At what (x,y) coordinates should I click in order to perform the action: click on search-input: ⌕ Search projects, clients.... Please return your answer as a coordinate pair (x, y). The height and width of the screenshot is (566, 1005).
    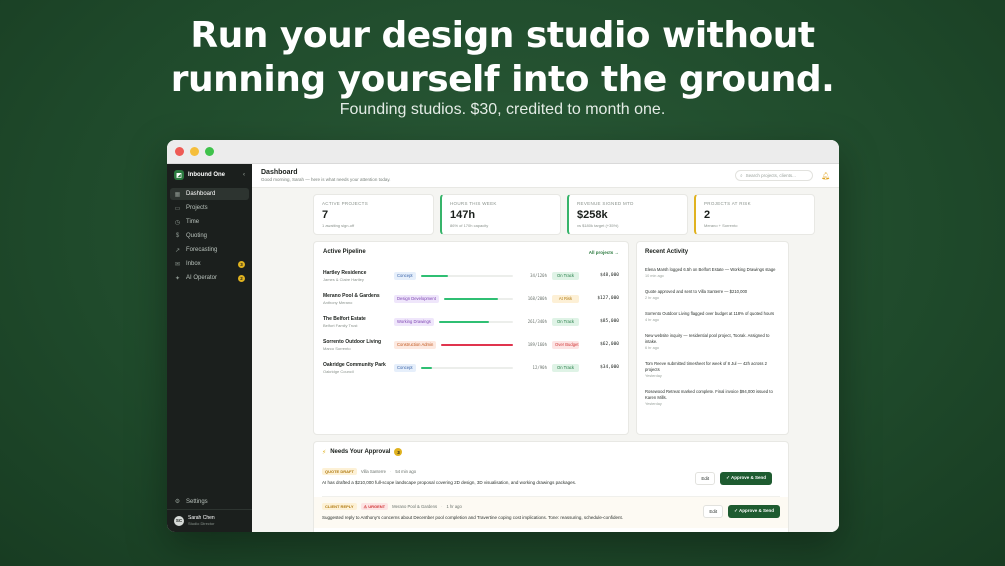
    Looking at the image, I should click on (774, 175).